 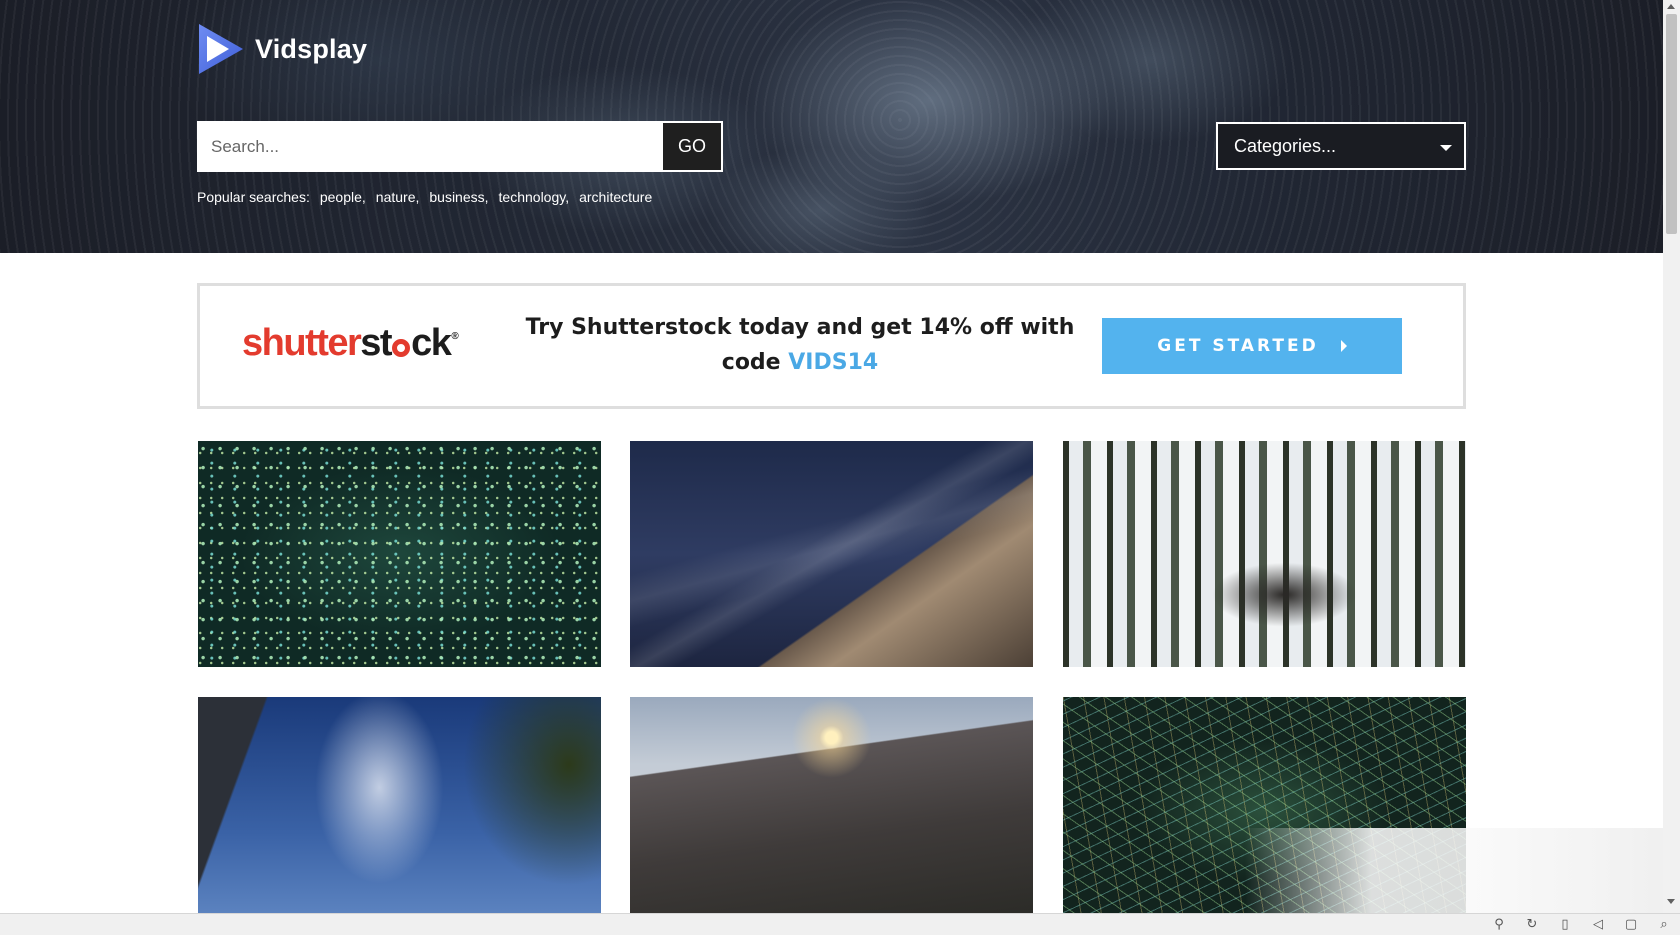 I want to click on popular-searches-label: Popular searches:, so click(x=253, y=197).